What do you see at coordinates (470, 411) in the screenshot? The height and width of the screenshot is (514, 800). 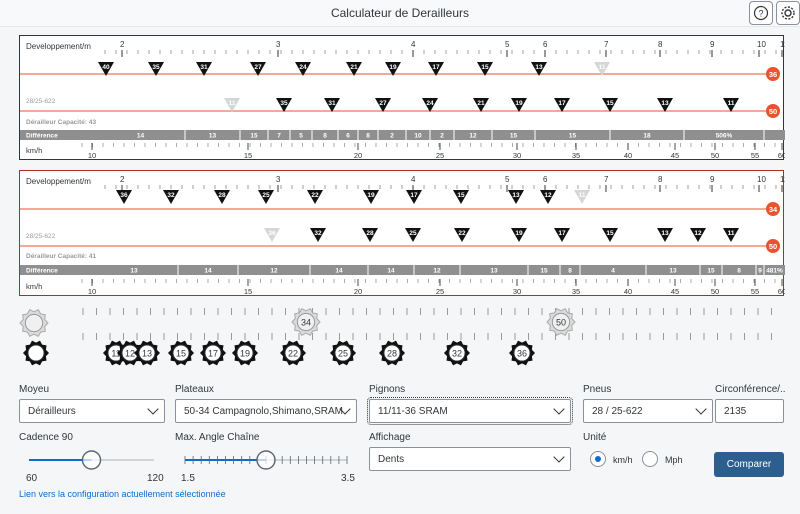 I see `pignons-select: 11/11-36 SRAM` at bounding box center [470, 411].